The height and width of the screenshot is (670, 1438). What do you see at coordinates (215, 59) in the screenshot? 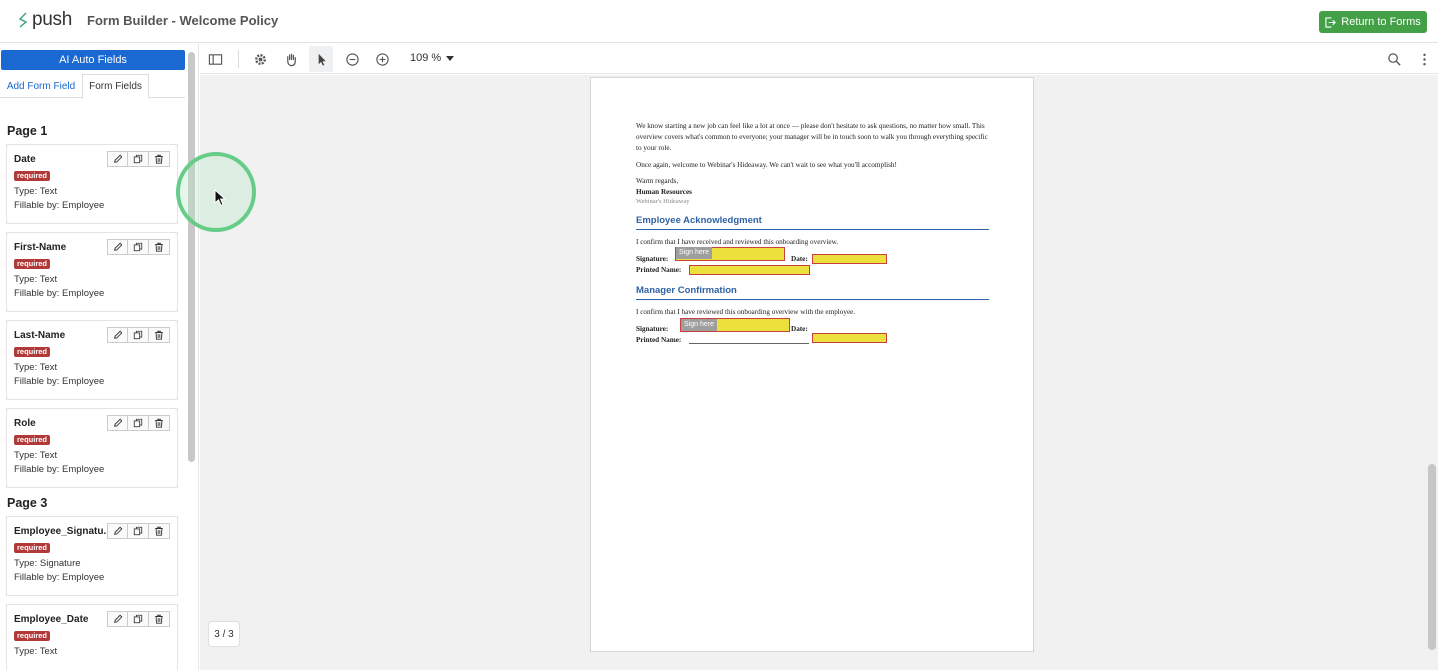
I see `sidebar-toggle-icon` at bounding box center [215, 59].